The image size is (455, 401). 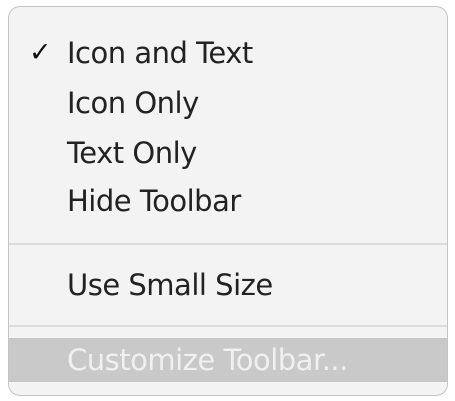 What do you see at coordinates (132, 153) in the screenshot?
I see `menu-item-label: Text Only` at bounding box center [132, 153].